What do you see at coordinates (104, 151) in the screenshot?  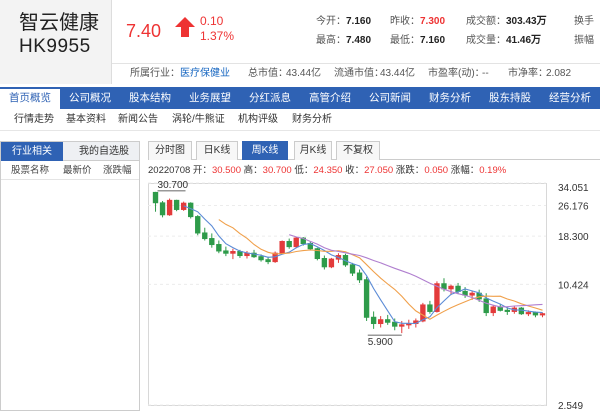 I see `tab-watchlist: 我的自选股` at bounding box center [104, 151].